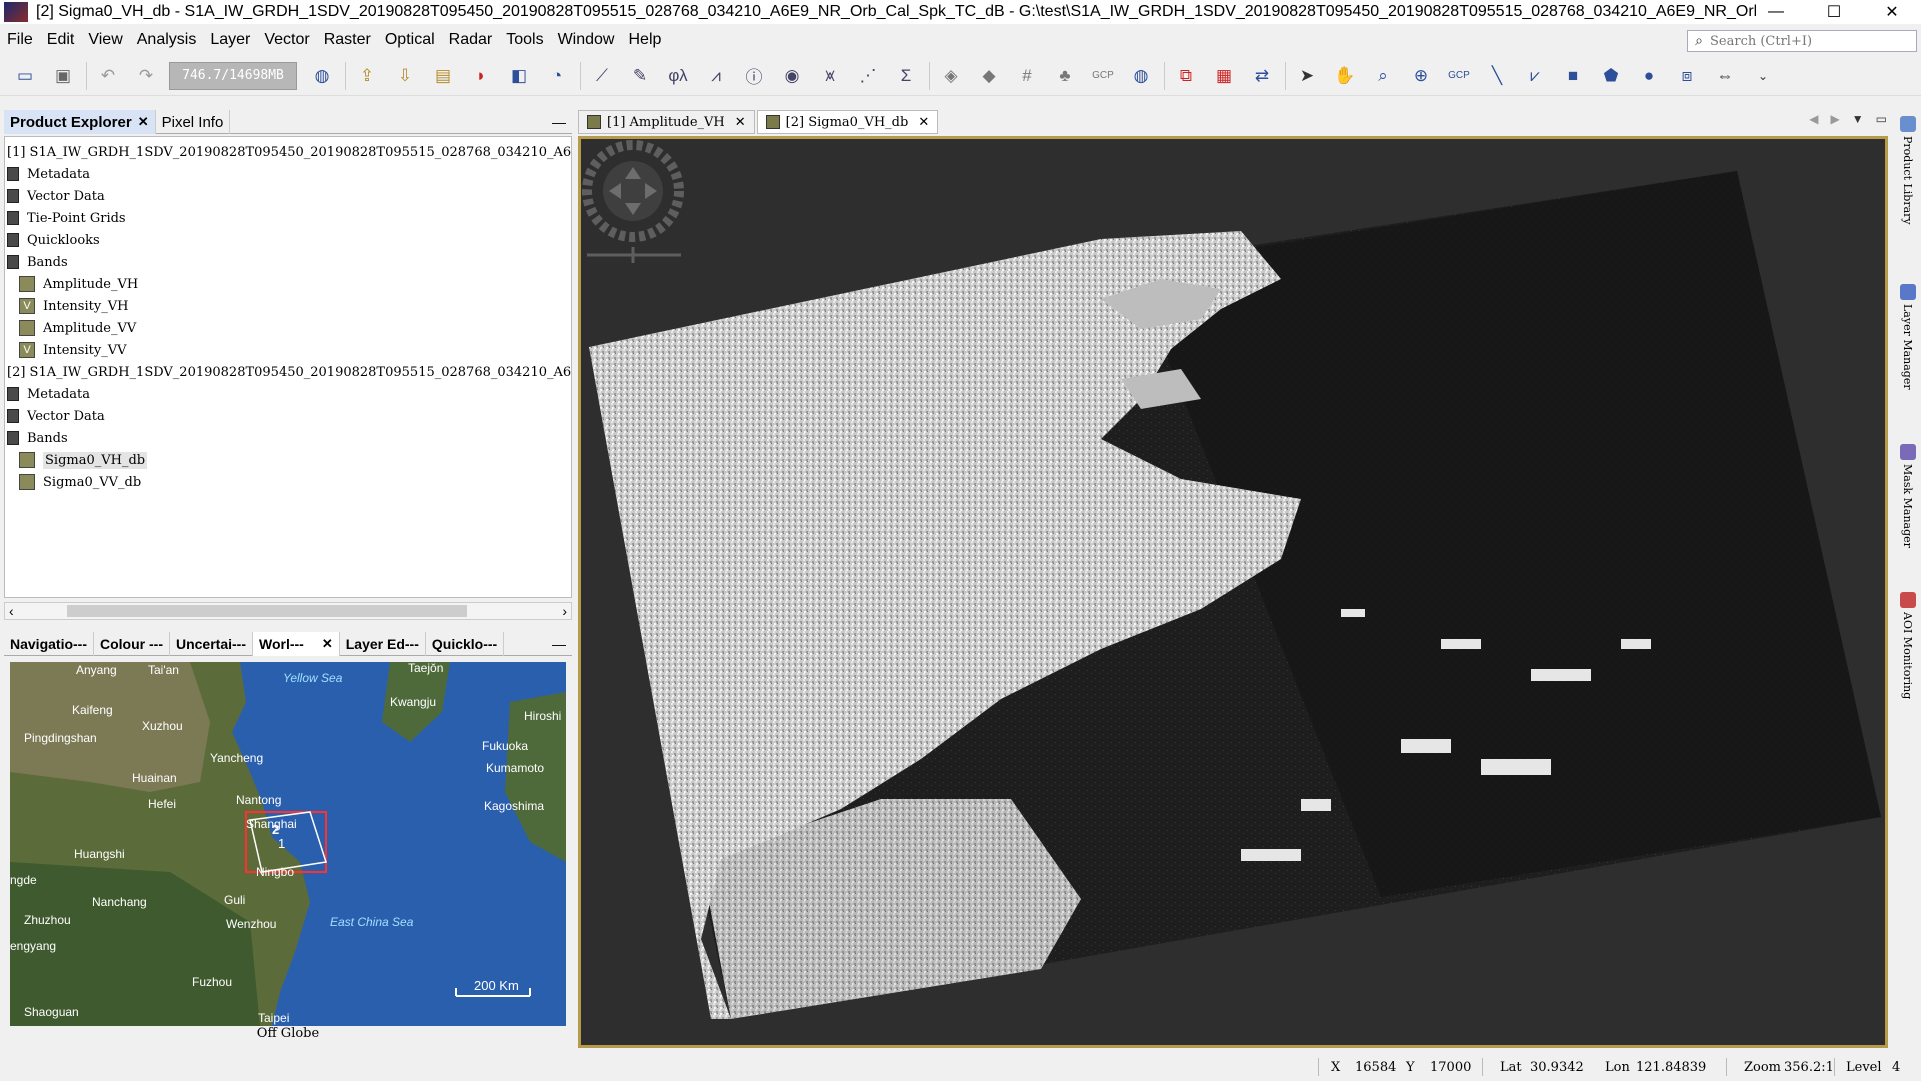  Describe the element at coordinates (80, 122) in the screenshot. I see `tab-product-explorer: Product Explorer ✕` at that location.